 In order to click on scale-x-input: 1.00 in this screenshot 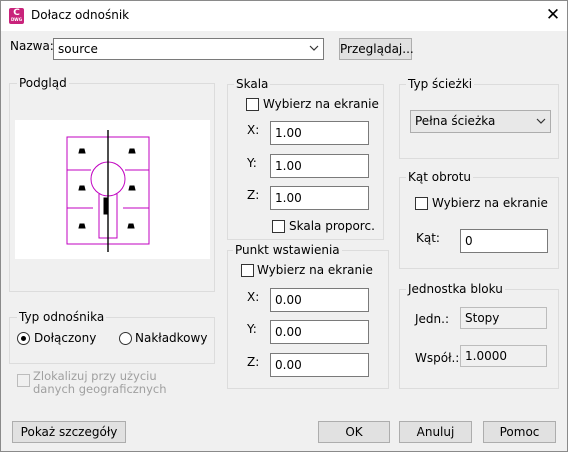, I will do `click(319, 133)`.